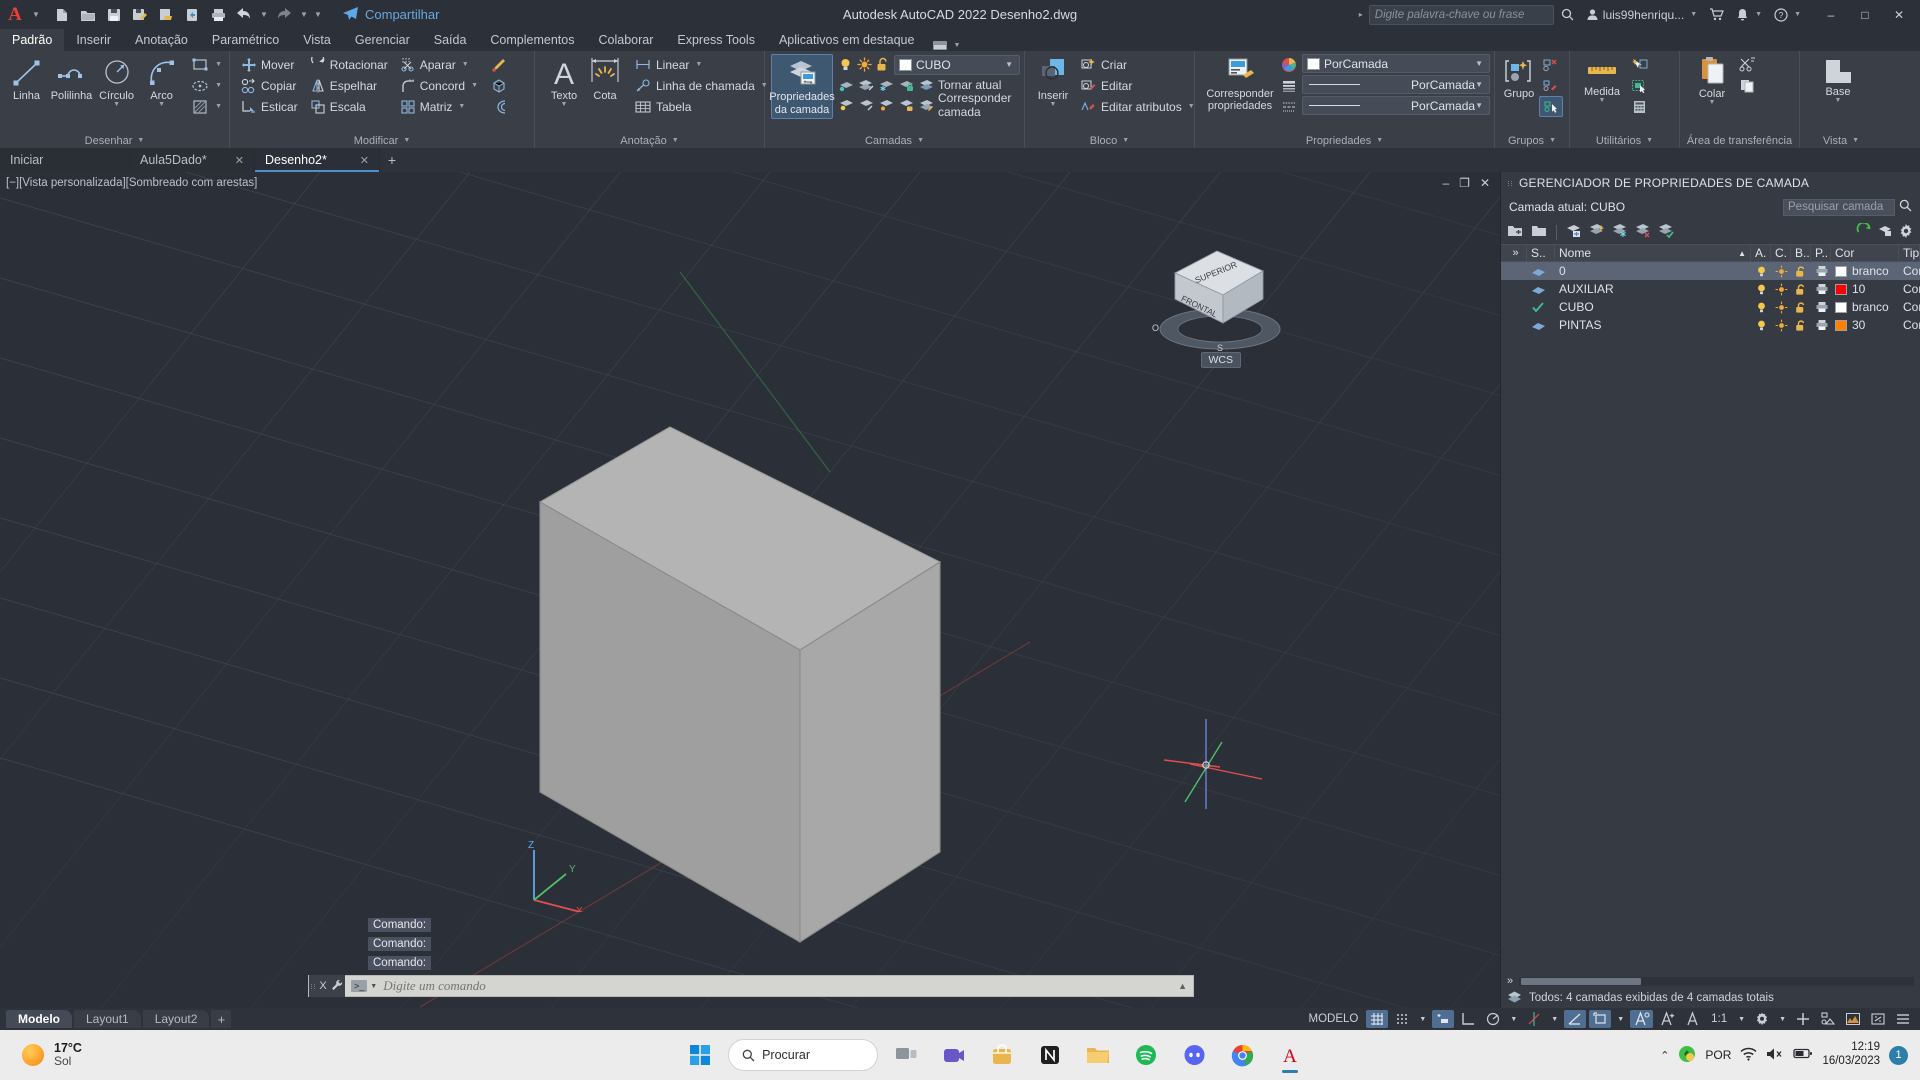  I want to click on layer-lock-toggle, so click(1801, 289).